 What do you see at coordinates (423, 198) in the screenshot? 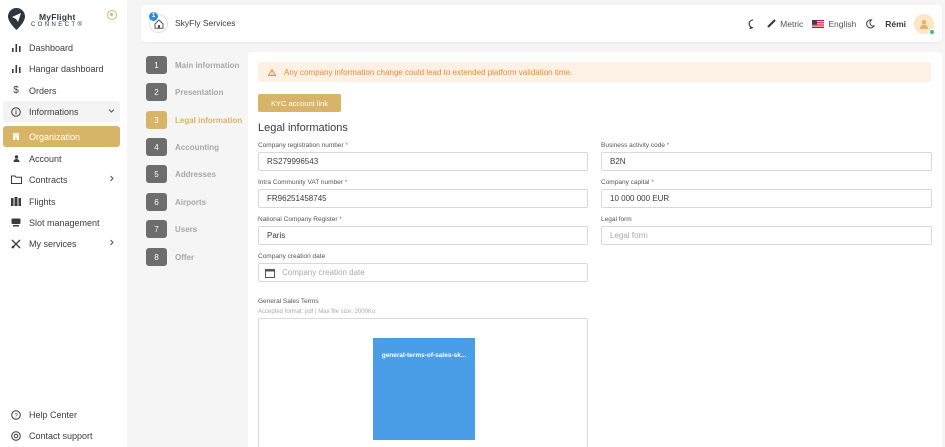
I see `vat-number-input: FR96251458745` at bounding box center [423, 198].